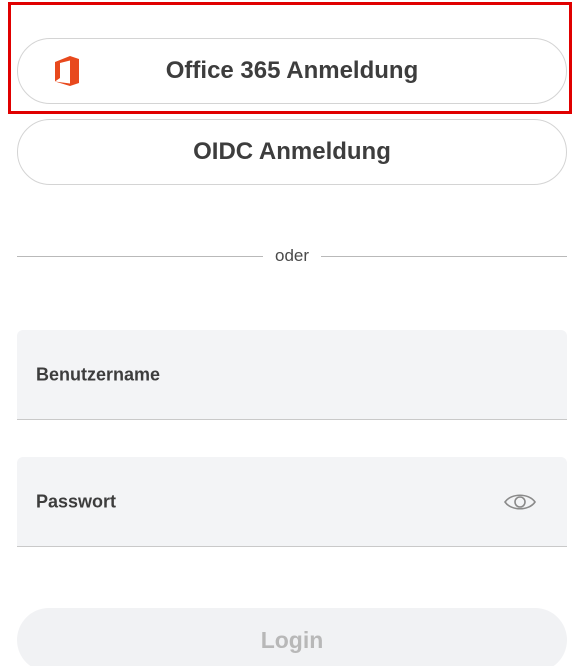 The width and height of the screenshot is (577, 666). I want to click on username-field: Benutzername, so click(292, 375).